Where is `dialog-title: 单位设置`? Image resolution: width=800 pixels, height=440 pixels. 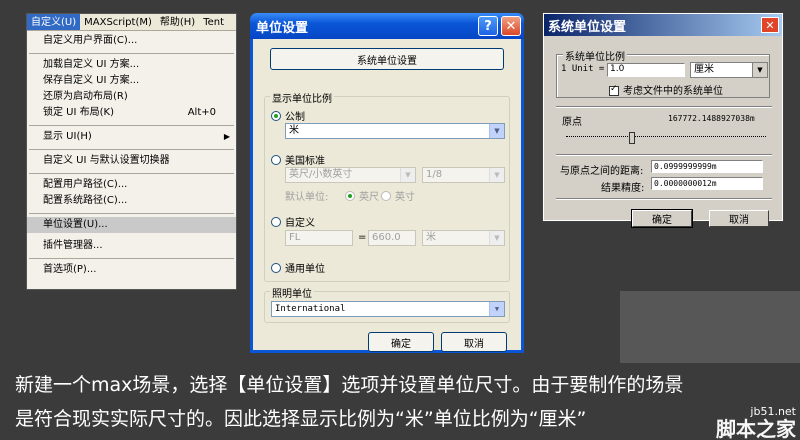
dialog-title: 单位设置 is located at coordinates (282, 28).